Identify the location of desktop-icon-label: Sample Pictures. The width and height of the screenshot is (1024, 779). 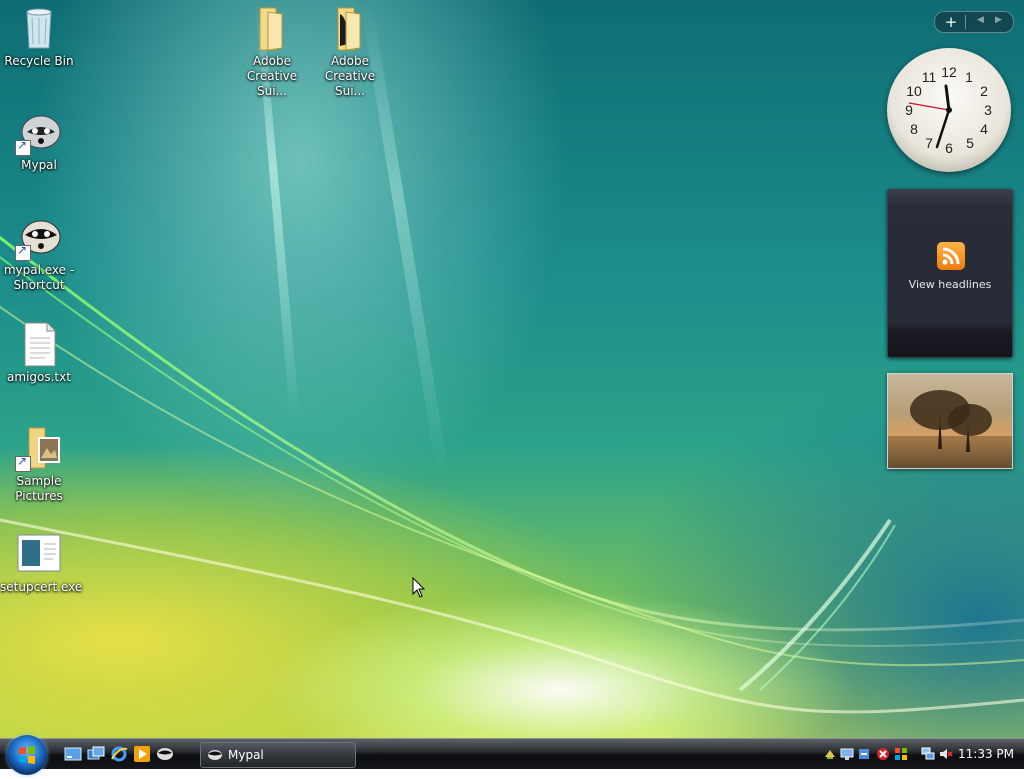
(39, 488).